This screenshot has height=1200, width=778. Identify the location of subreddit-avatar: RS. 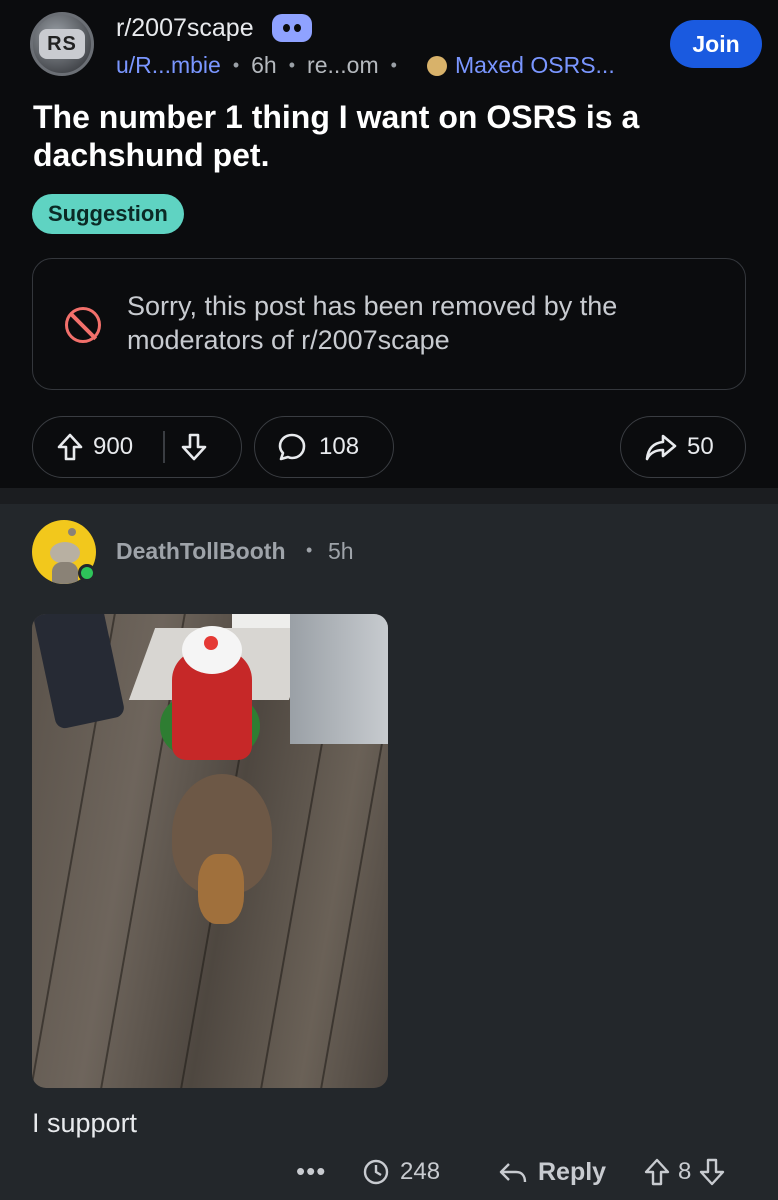
(62, 44).